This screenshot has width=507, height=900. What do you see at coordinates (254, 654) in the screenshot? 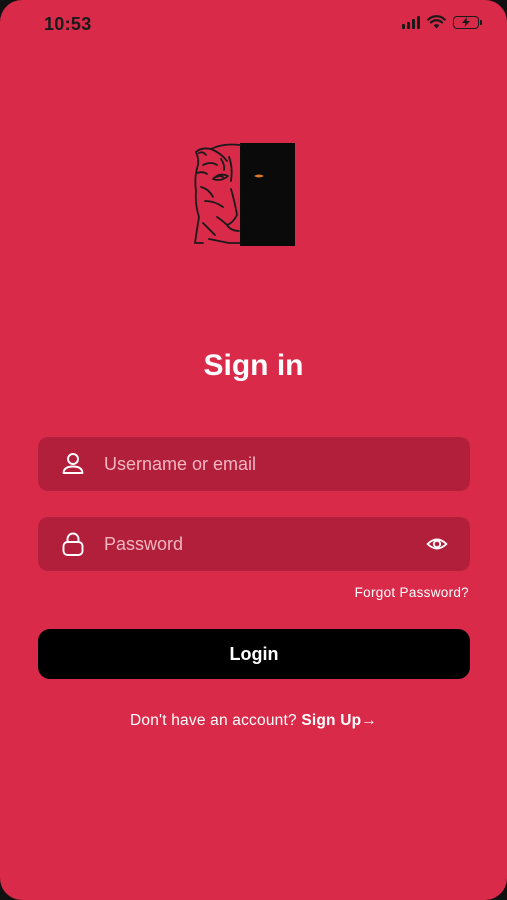
I see `login-button: Login` at bounding box center [254, 654].